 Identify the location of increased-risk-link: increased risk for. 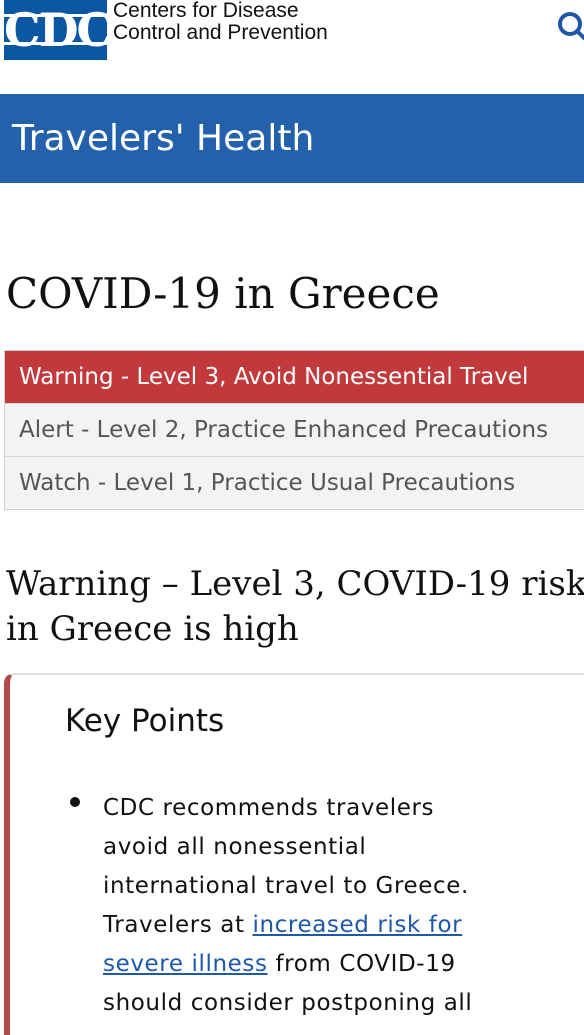
(358, 925).